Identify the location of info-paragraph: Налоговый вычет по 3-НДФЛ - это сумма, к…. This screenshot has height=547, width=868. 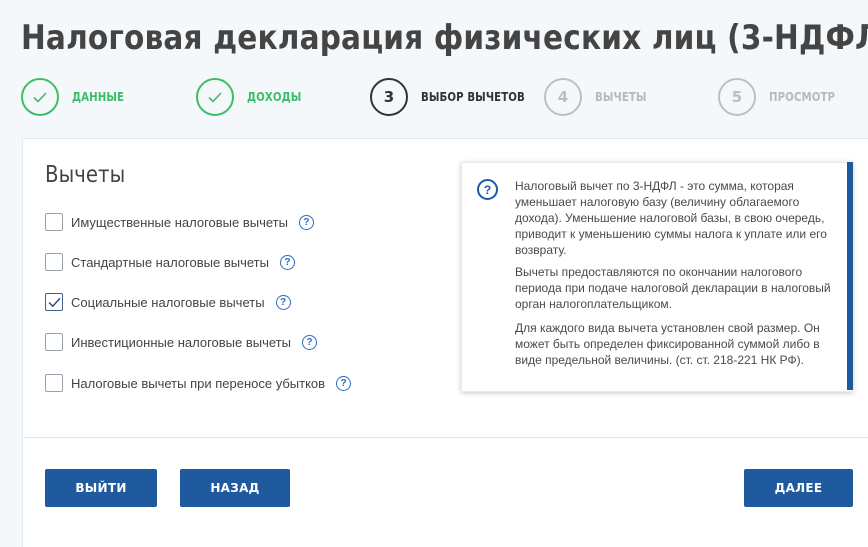
(671, 218).